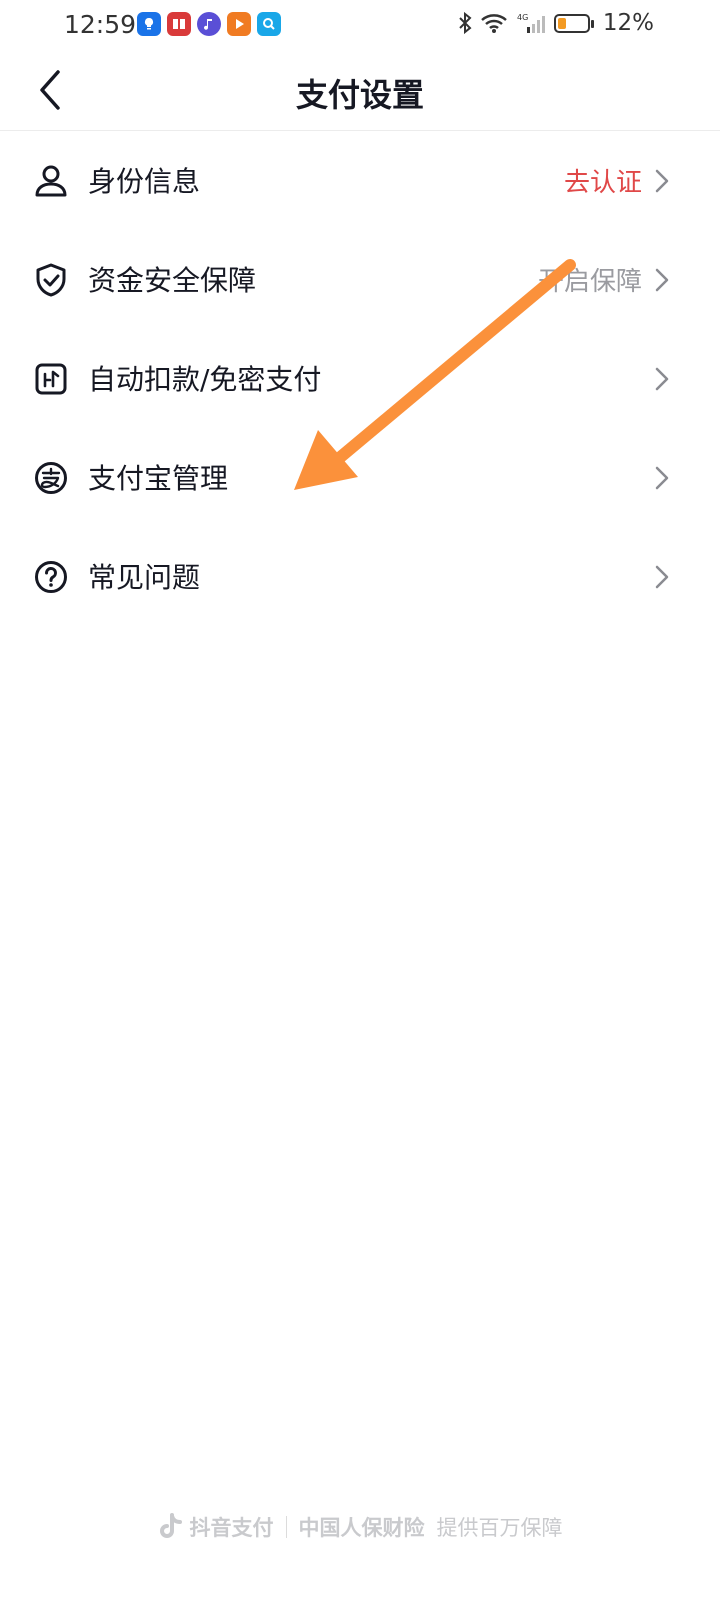 Image resolution: width=720 pixels, height=1600 pixels. I want to click on bluetooth-icon, so click(465, 23).